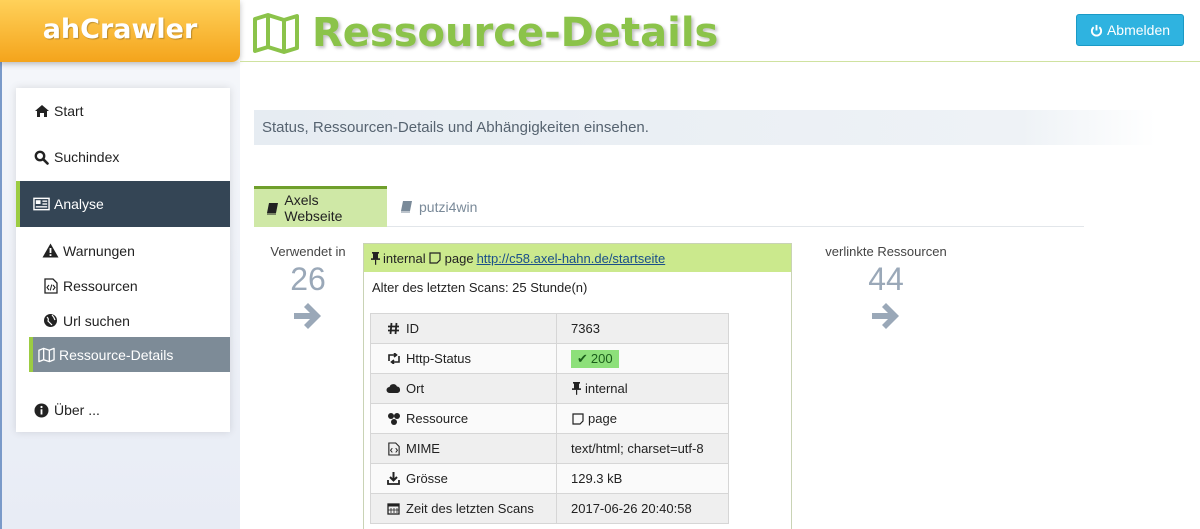  What do you see at coordinates (120, 31) in the screenshot?
I see `brand-logo: ahCrawler` at bounding box center [120, 31].